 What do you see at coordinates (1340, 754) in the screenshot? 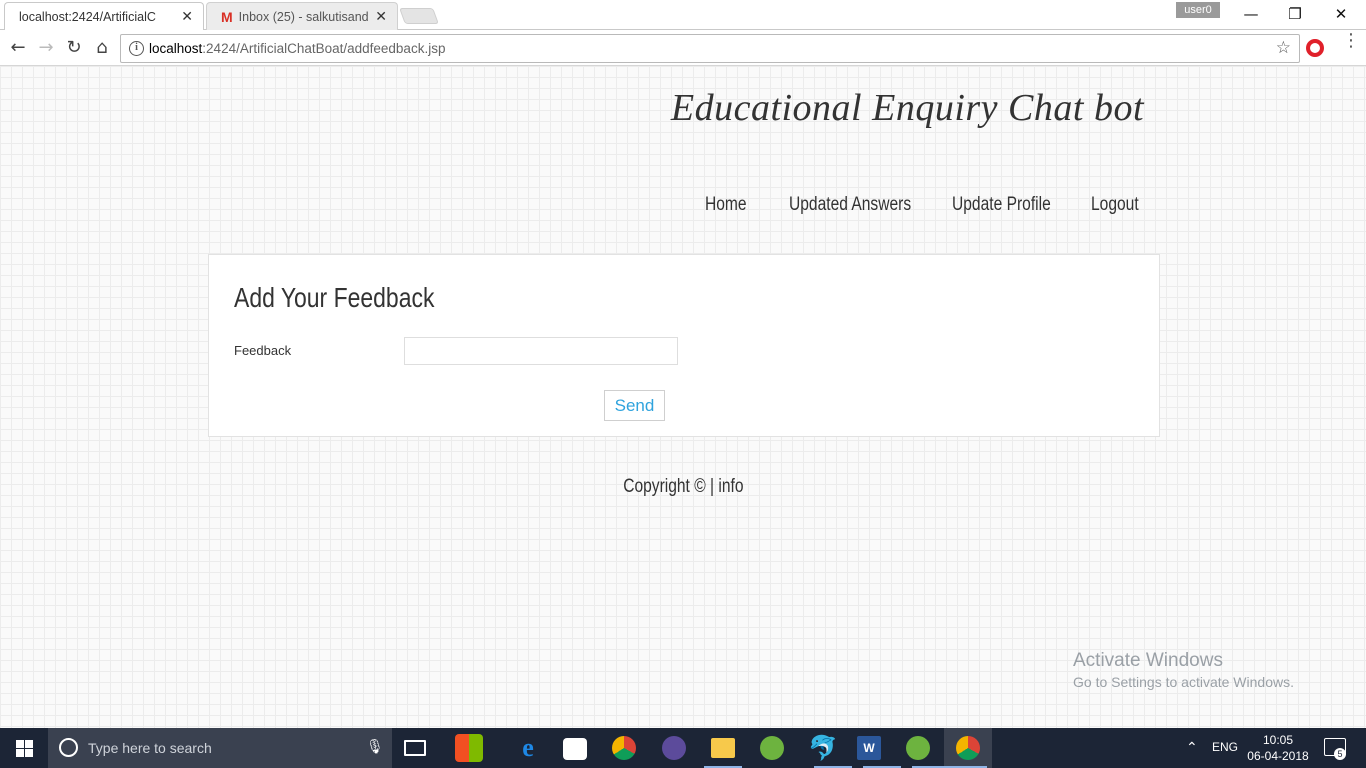
I see `notification-count-badge: 5` at bounding box center [1340, 754].